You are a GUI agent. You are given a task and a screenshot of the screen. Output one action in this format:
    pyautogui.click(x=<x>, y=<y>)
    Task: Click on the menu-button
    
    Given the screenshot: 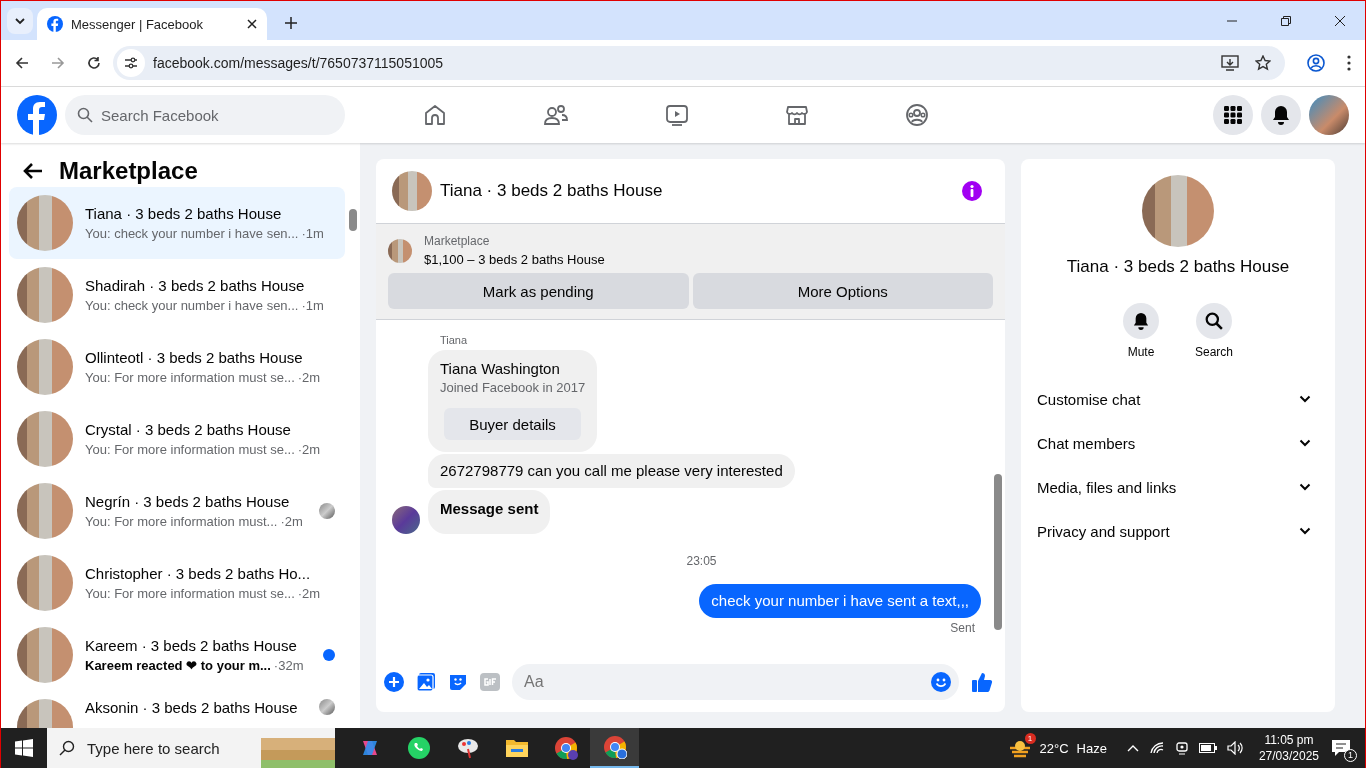 What is the action you would take?
    pyautogui.click(x=1233, y=115)
    